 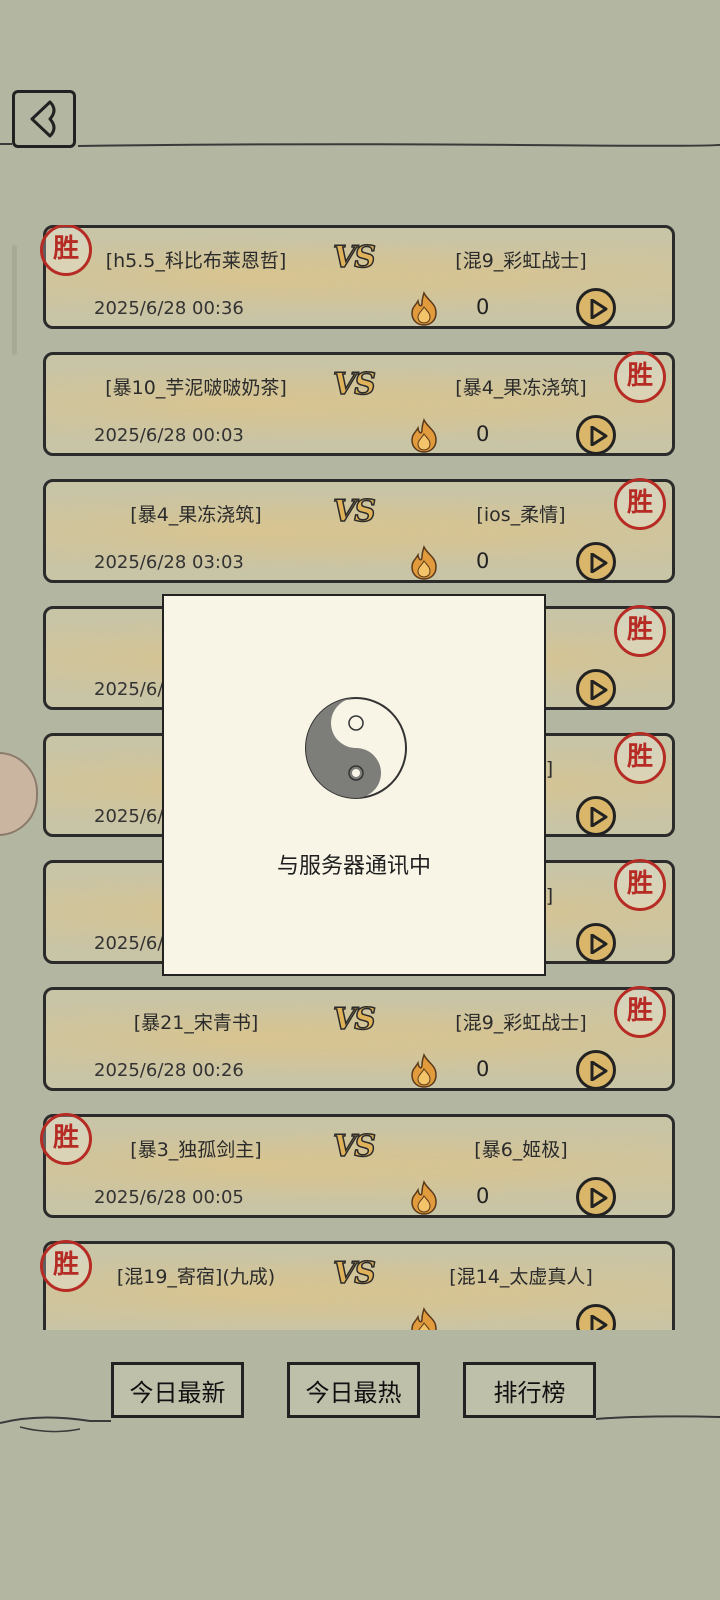 What do you see at coordinates (521, 388) in the screenshot?
I see `right-player-name: [暴4_果冻浇筑]` at bounding box center [521, 388].